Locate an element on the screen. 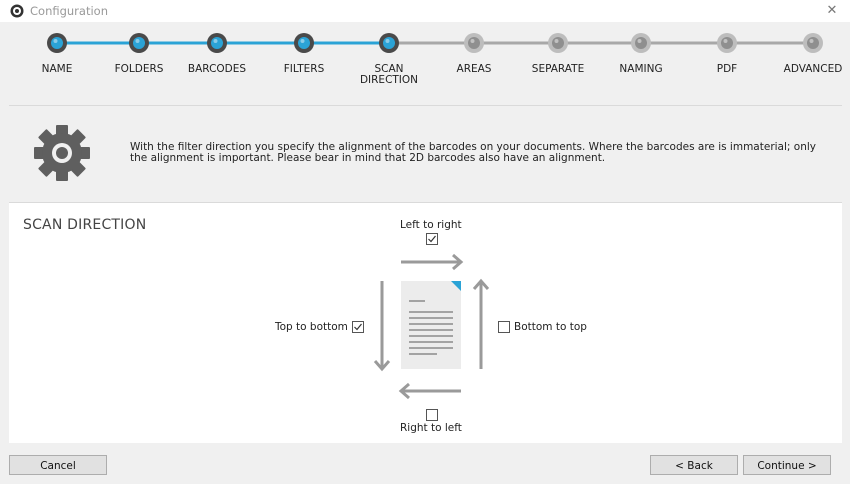 The height and width of the screenshot is (484, 850). top-to-bottom-checkbox is located at coordinates (358, 327).